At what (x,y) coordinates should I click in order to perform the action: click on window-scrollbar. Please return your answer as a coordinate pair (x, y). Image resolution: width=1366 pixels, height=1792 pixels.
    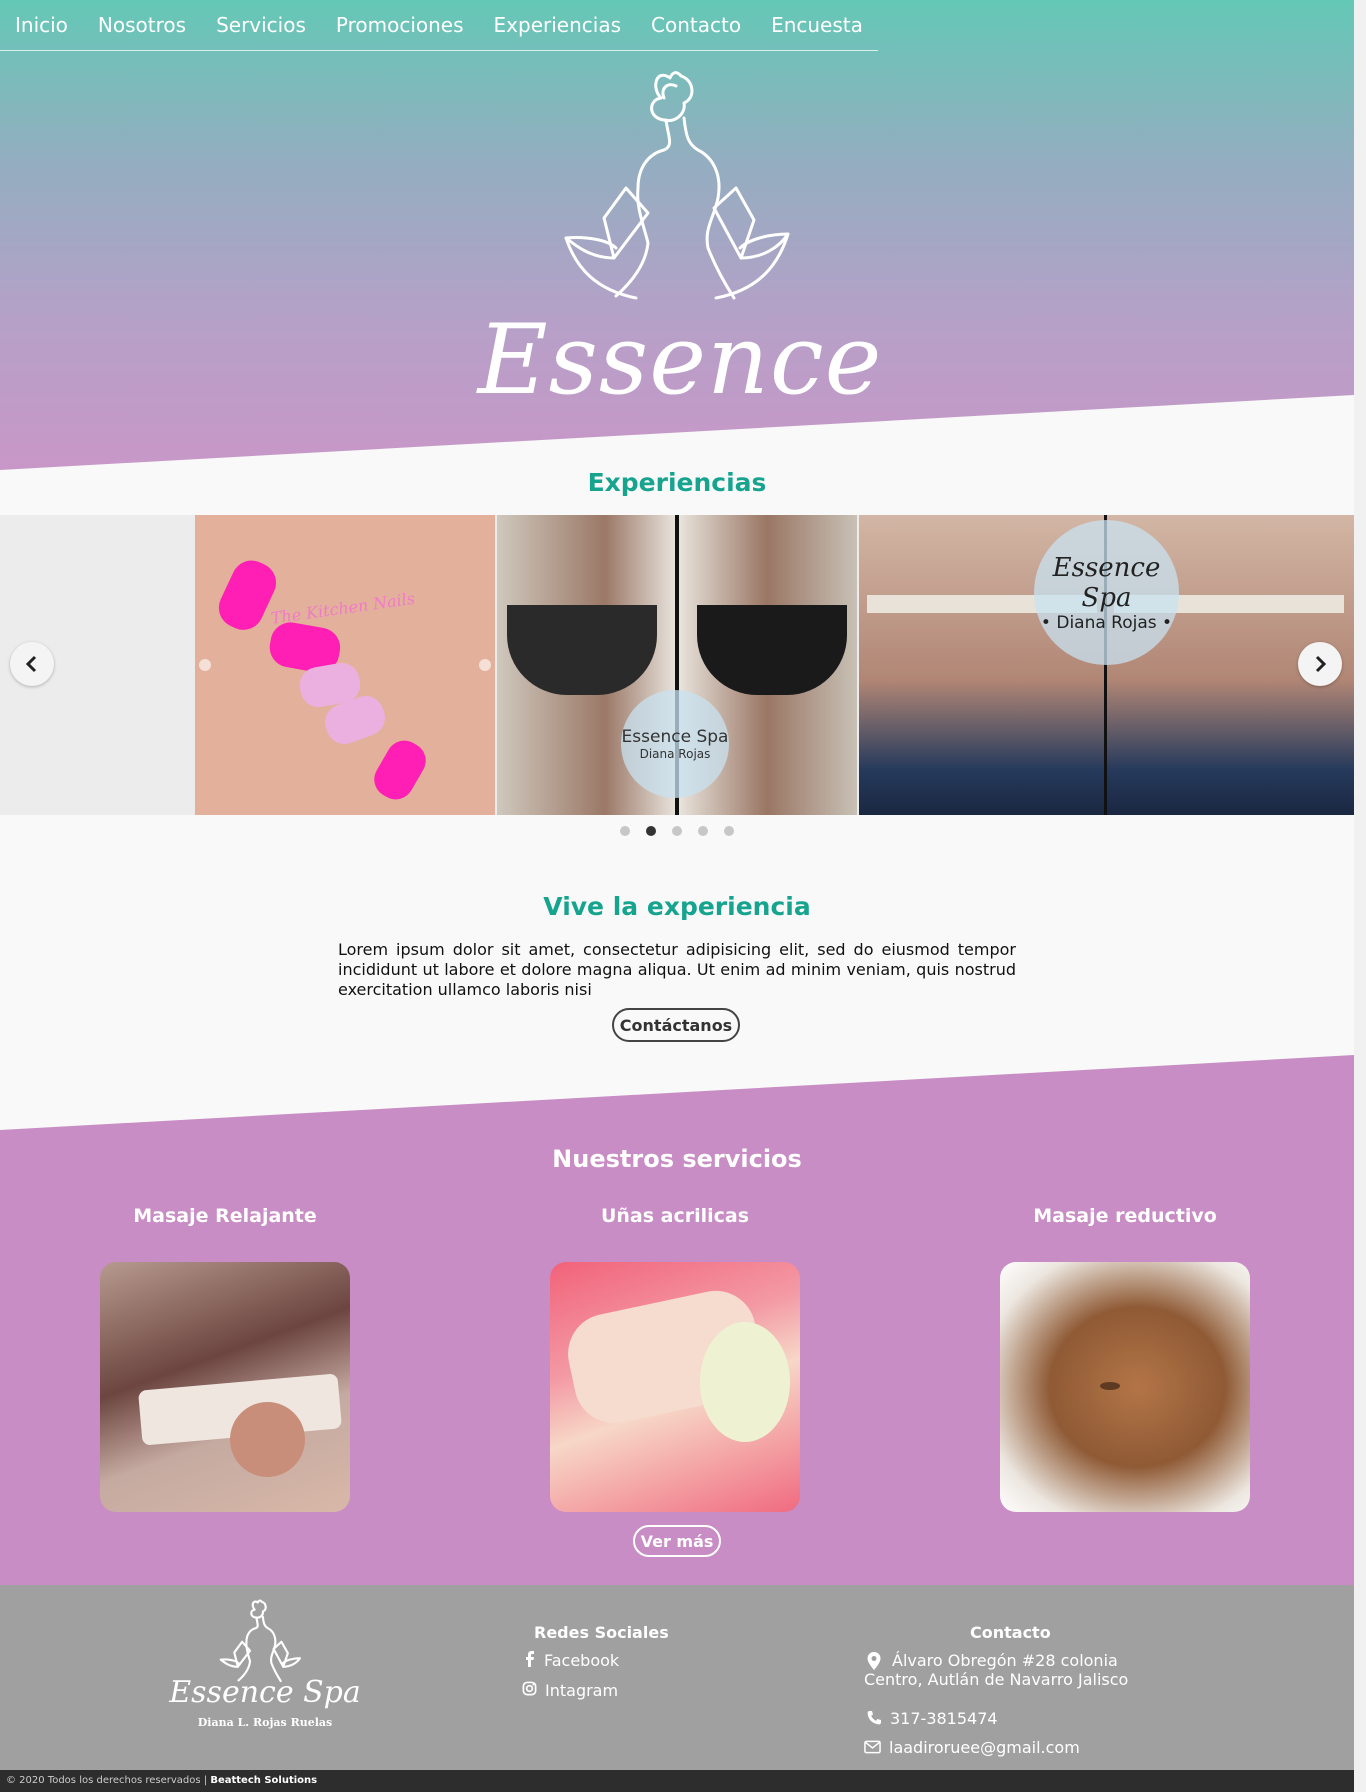
    Looking at the image, I should click on (1360, 896).